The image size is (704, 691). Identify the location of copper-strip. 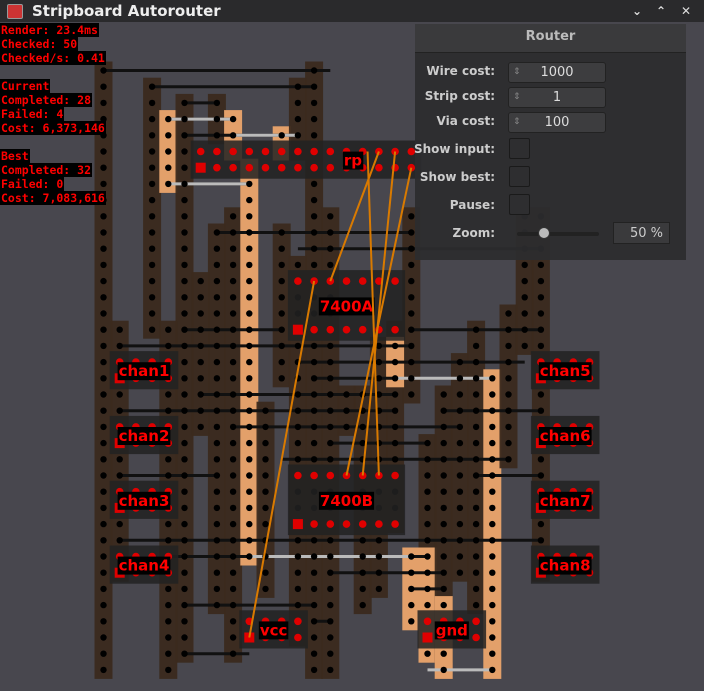
(265, 499).